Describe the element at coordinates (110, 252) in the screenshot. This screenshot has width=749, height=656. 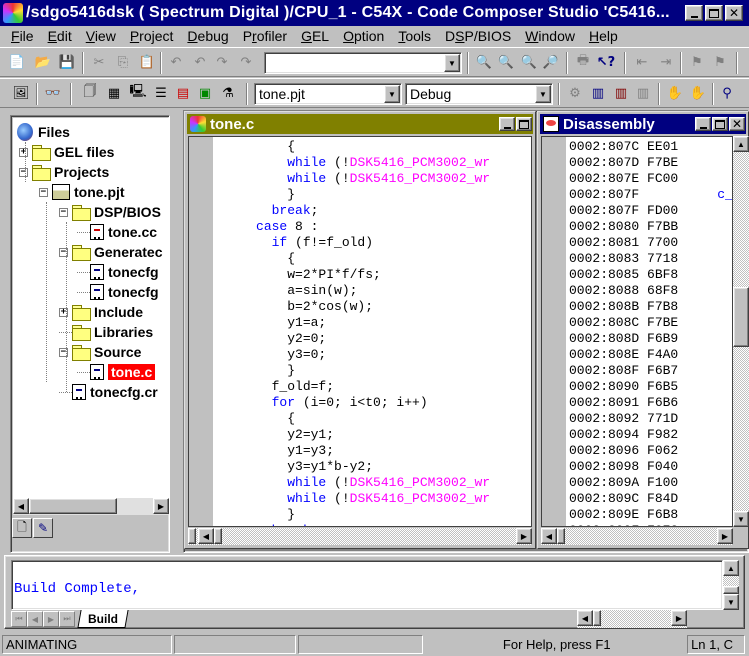
I see `tree-item: − Generatec` at that location.